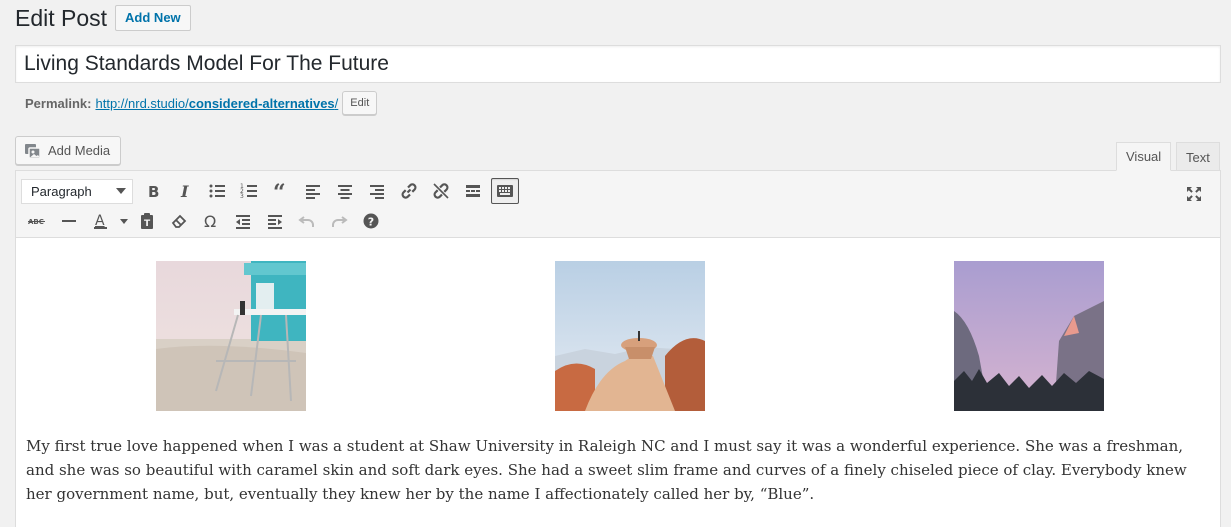 This screenshot has width=1231, height=527. I want to click on unlink-icon, so click(441, 191).